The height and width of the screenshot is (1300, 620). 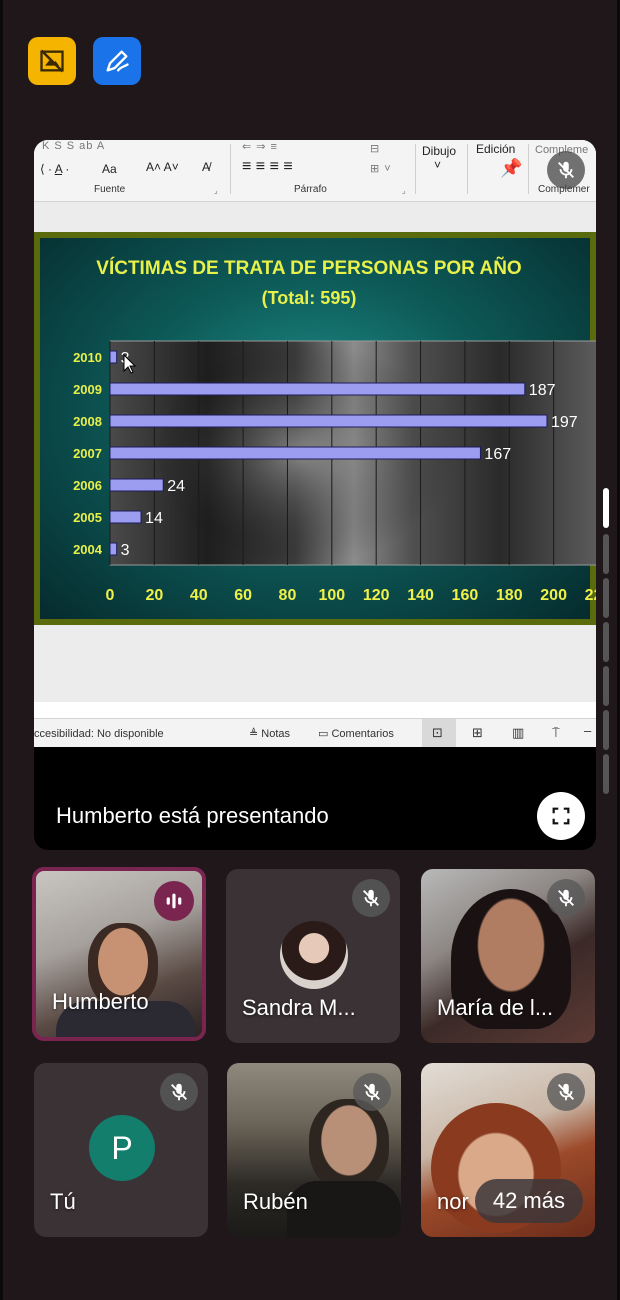 I want to click on y-tick-label: 2009, so click(x=87, y=389).